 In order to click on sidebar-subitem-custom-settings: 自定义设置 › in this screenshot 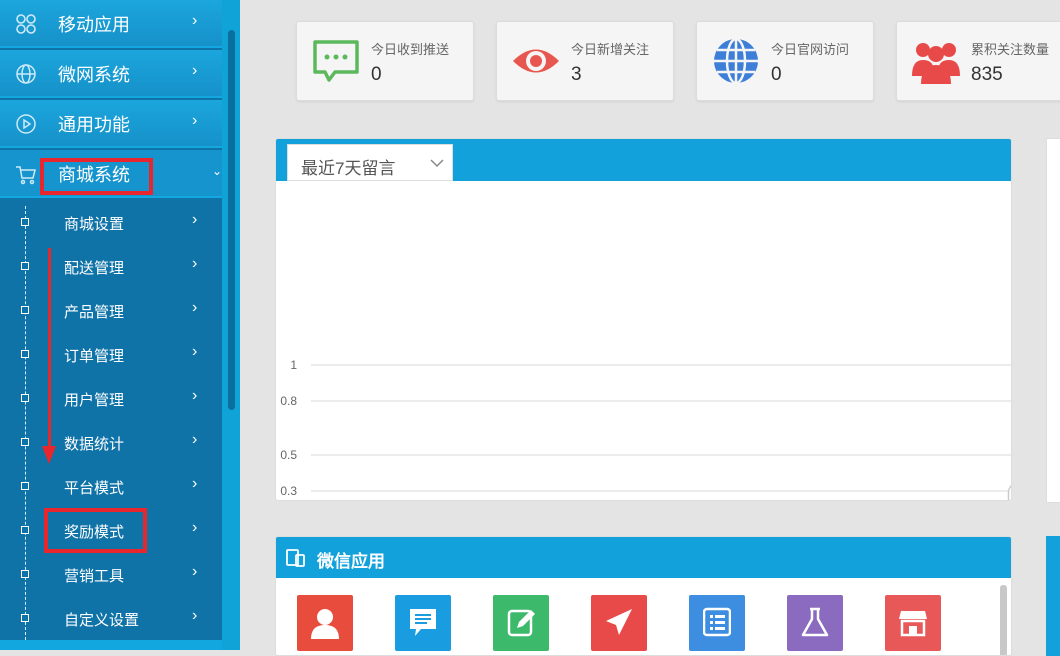, I will do `click(111, 618)`.